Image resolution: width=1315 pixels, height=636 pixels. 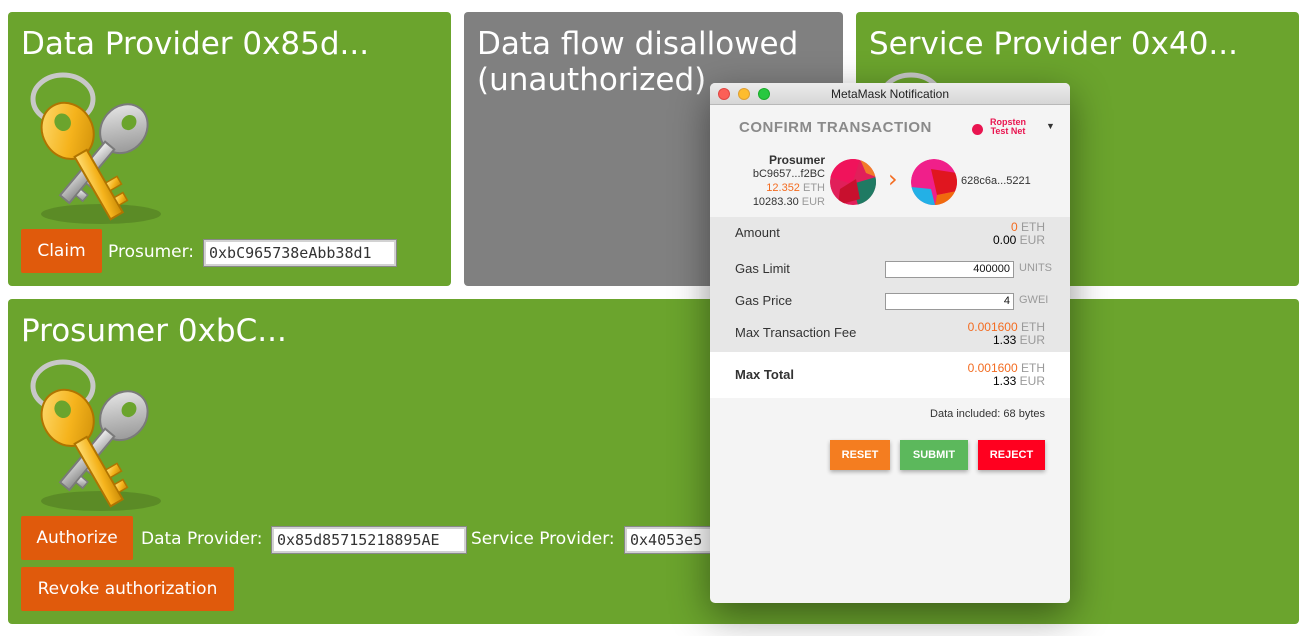 What do you see at coordinates (1032, 381) in the screenshot?
I see `max-total-fiat-unit: EUR` at bounding box center [1032, 381].